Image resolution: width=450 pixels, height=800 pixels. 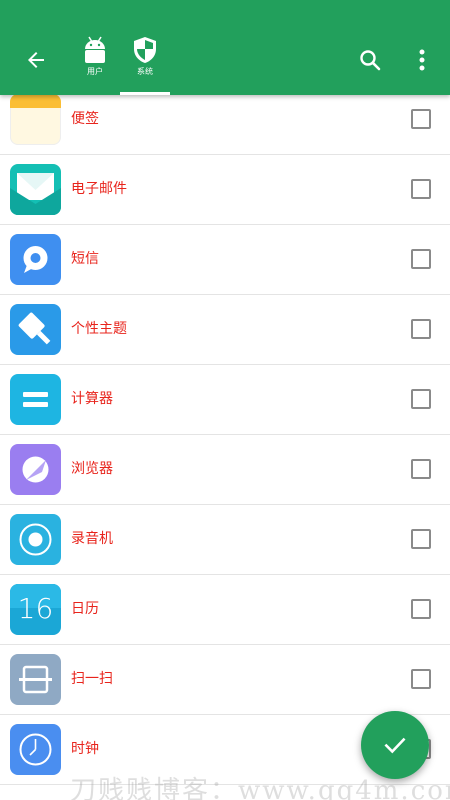 I want to click on back-arrow-icon, so click(x=36, y=60).